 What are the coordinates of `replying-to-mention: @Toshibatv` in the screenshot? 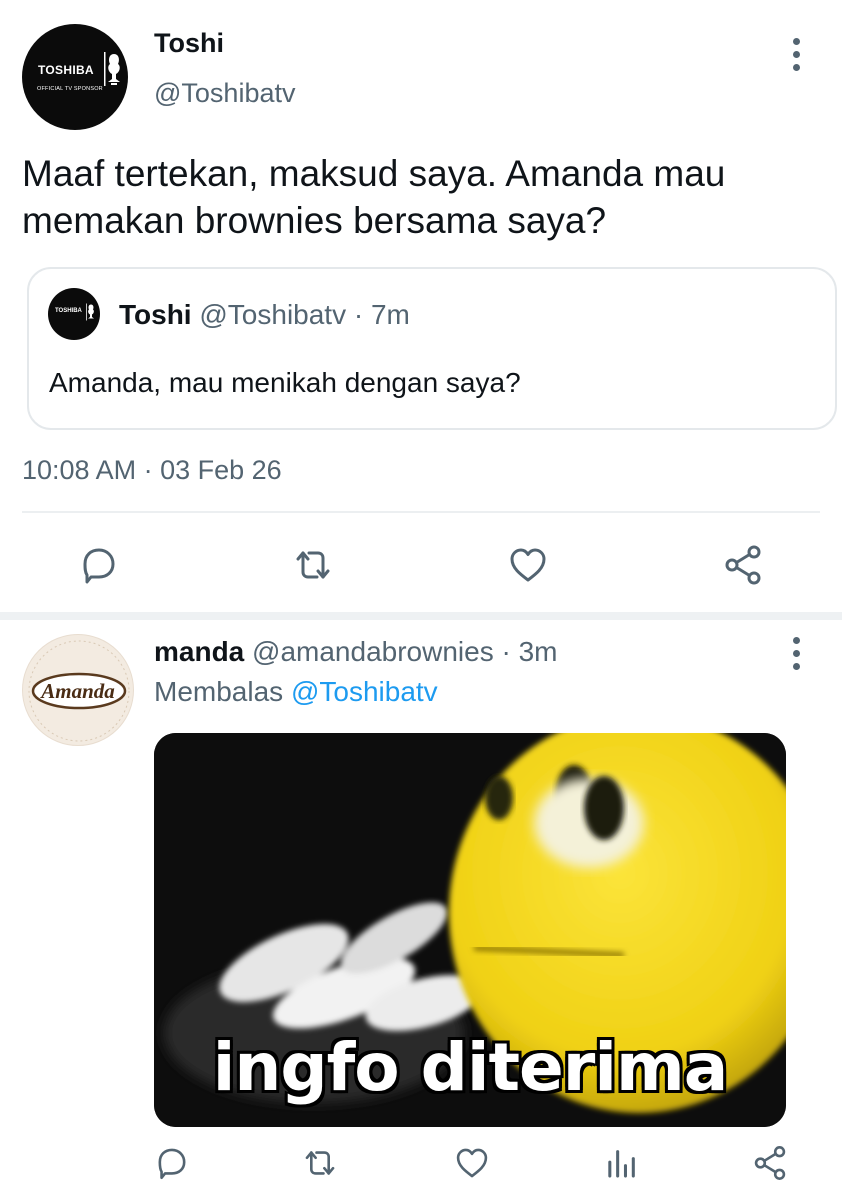 It's located at (364, 691).